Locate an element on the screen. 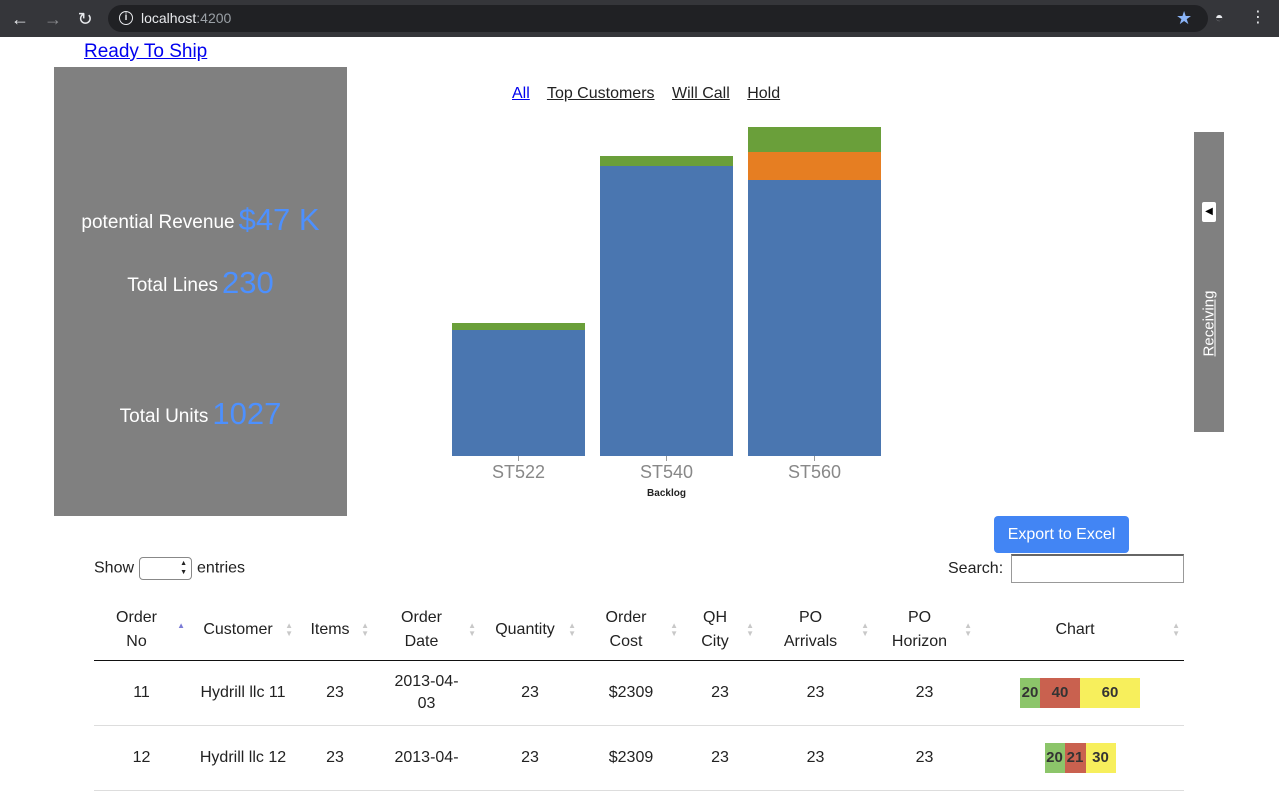  stat-lines: Total Lines 230 is located at coordinates (200, 283).